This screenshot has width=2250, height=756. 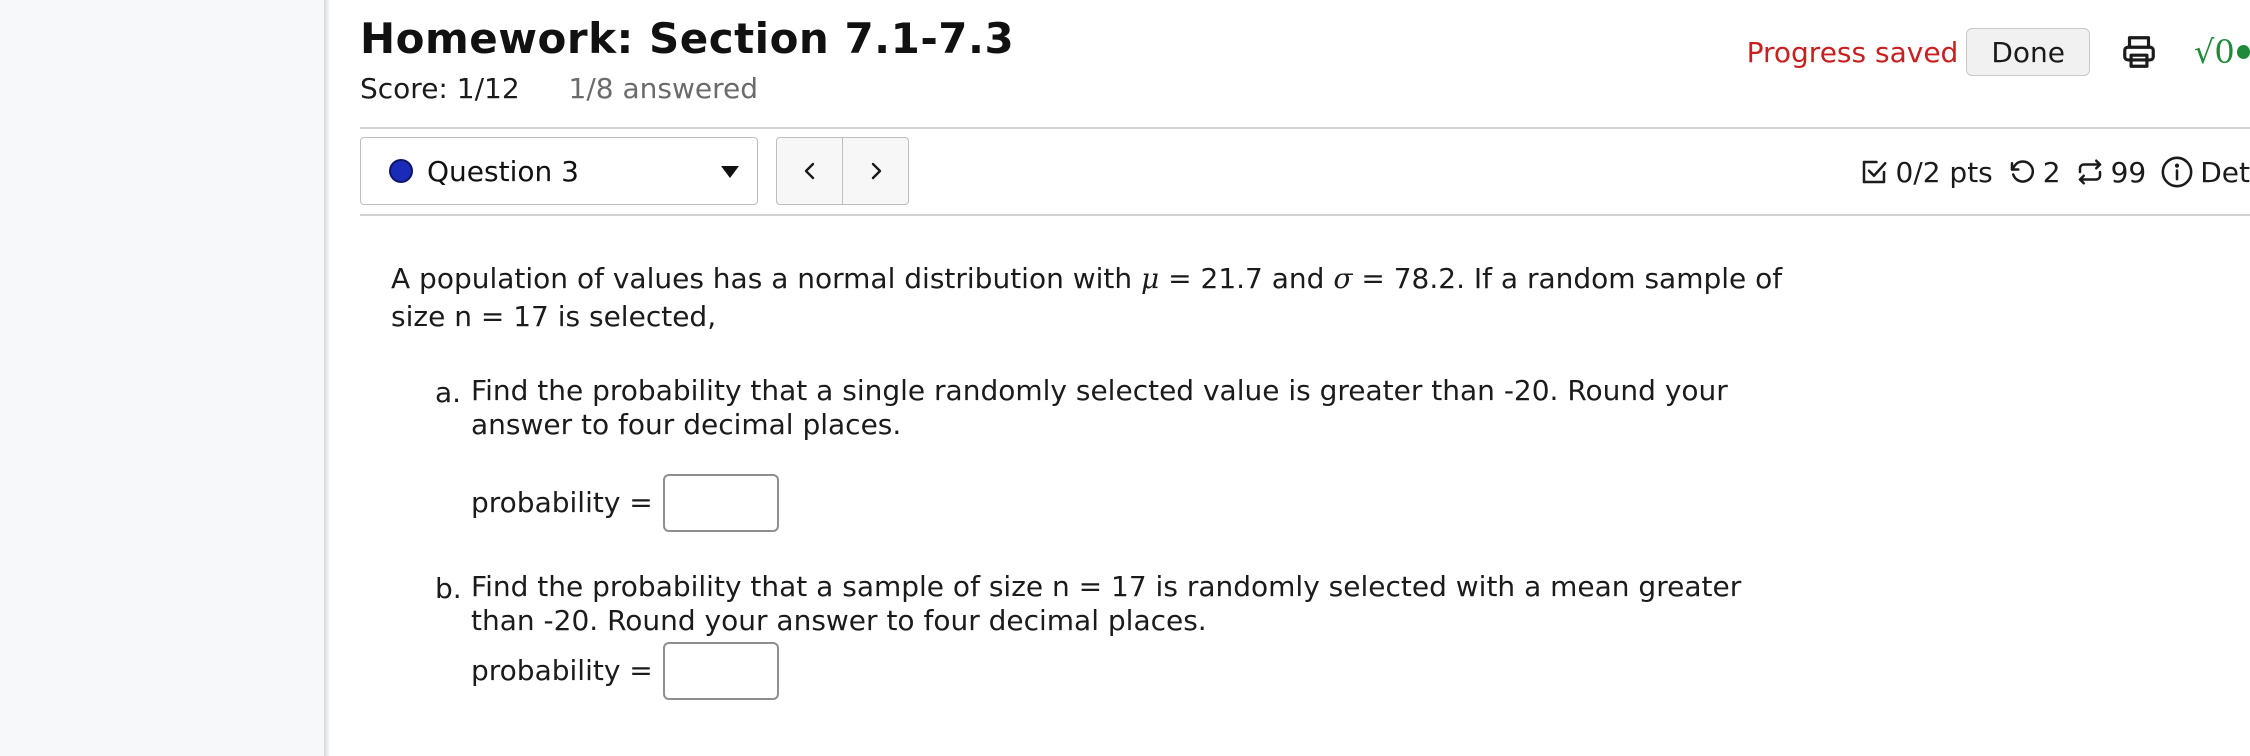 I want to click on details-label: Det, so click(x=2225, y=172).